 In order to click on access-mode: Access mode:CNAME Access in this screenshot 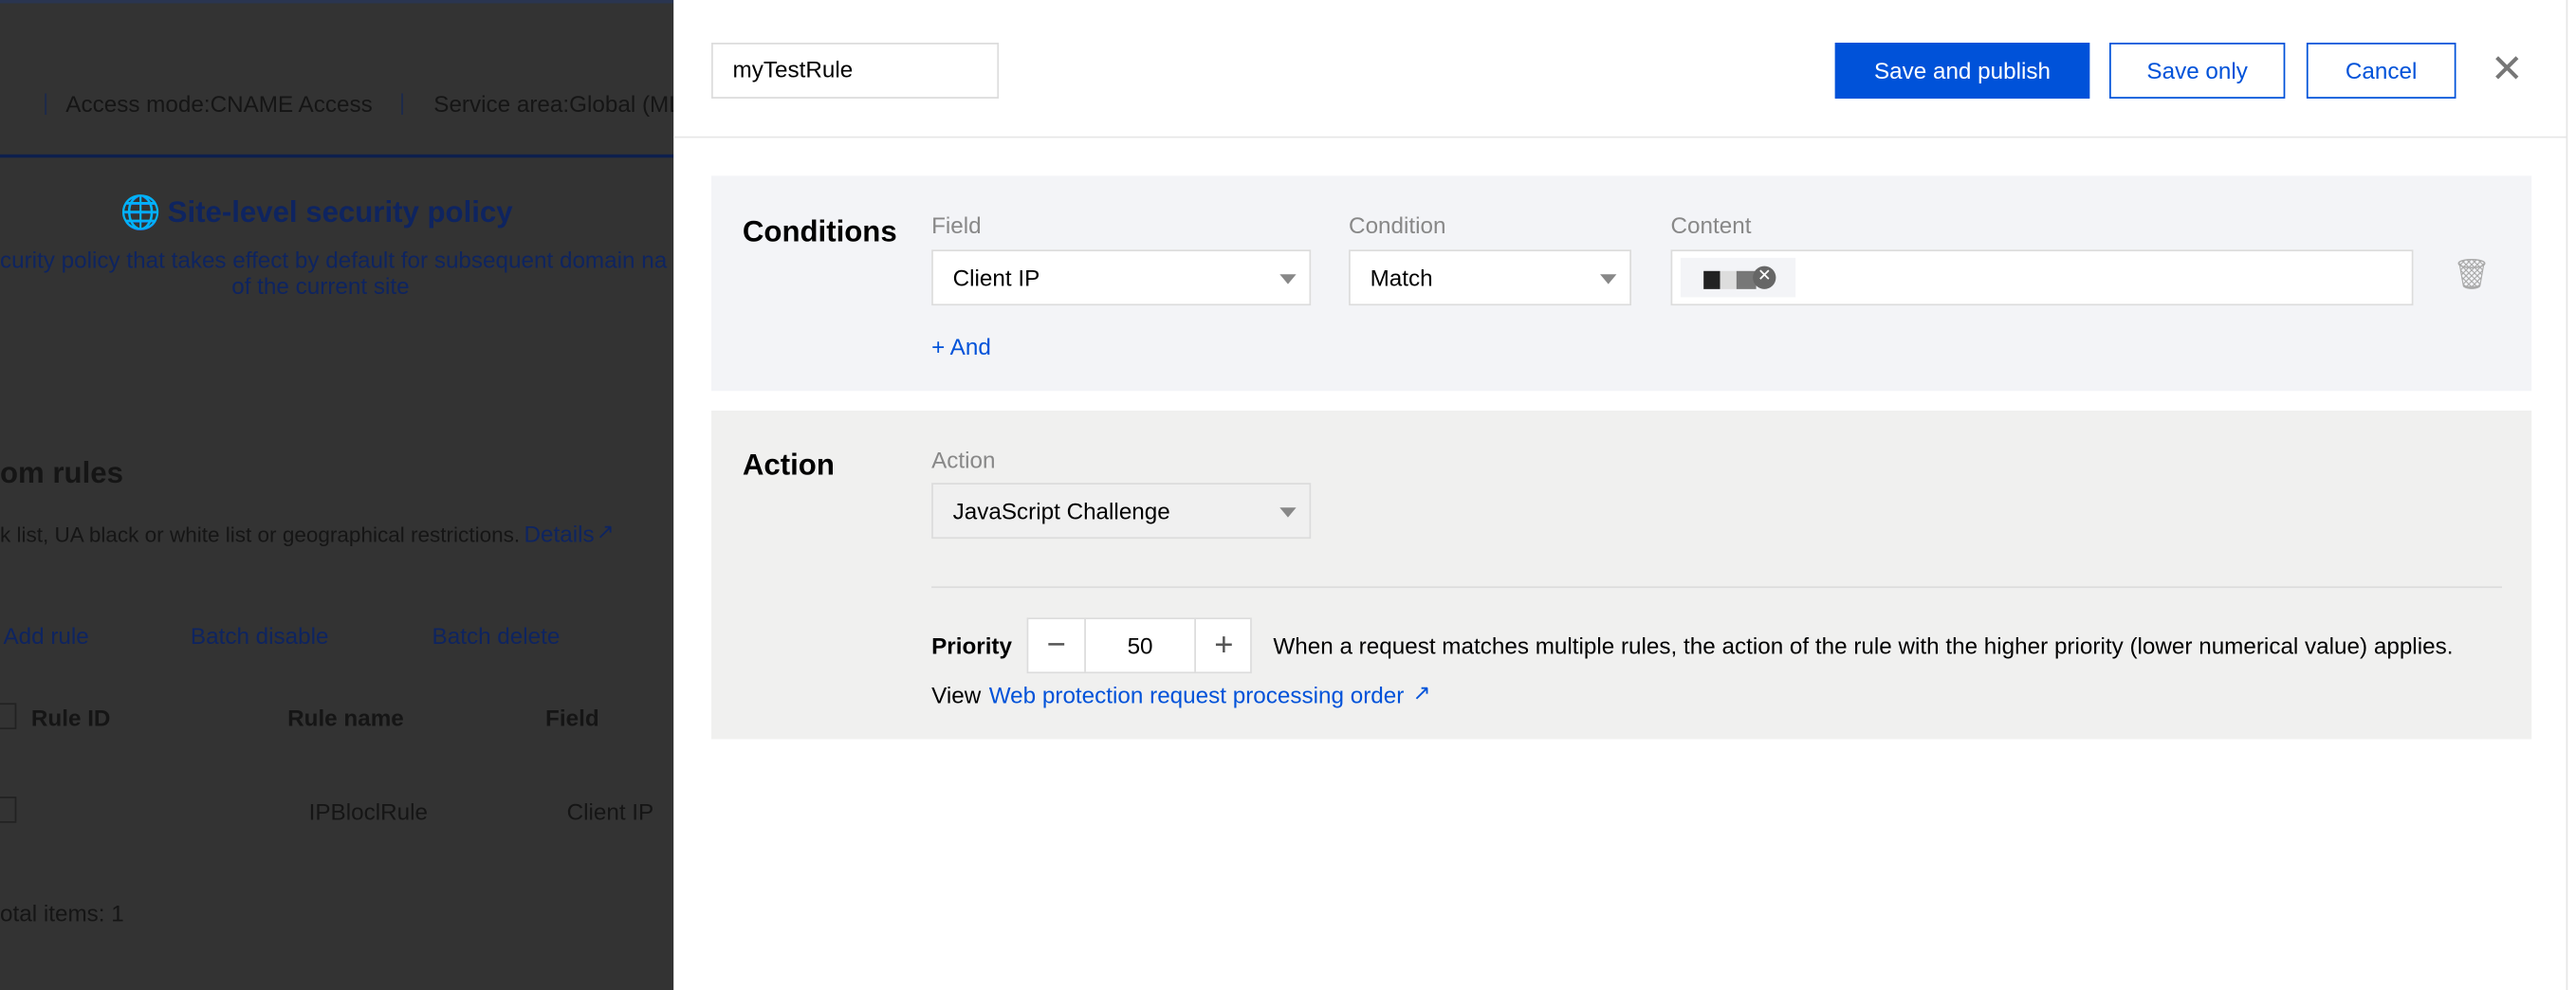, I will do `click(219, 103)`.